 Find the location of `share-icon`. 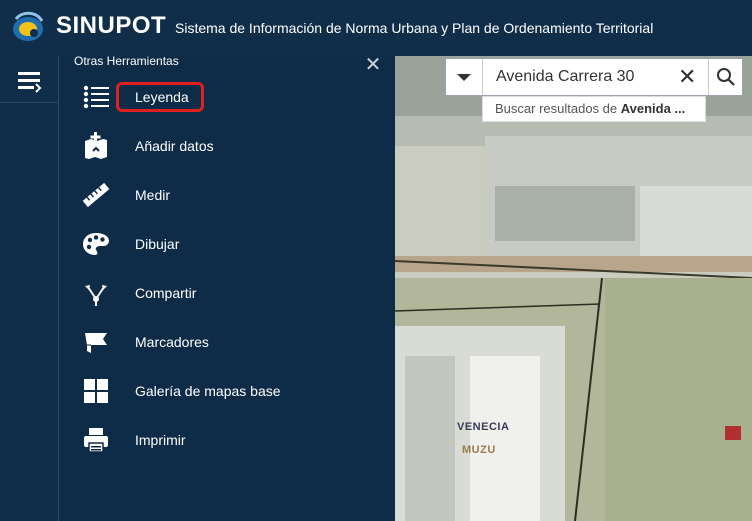

share-icon is located at coordinates (96, 295).